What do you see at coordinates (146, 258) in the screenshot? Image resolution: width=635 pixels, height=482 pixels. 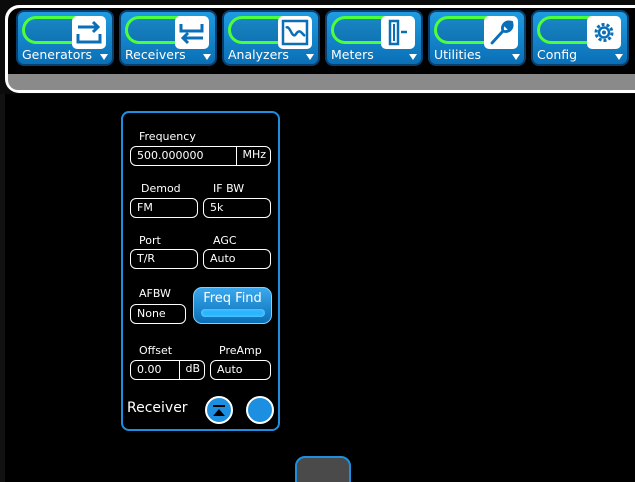 I see `port-value: T/R` at bounding box center [146, 258].